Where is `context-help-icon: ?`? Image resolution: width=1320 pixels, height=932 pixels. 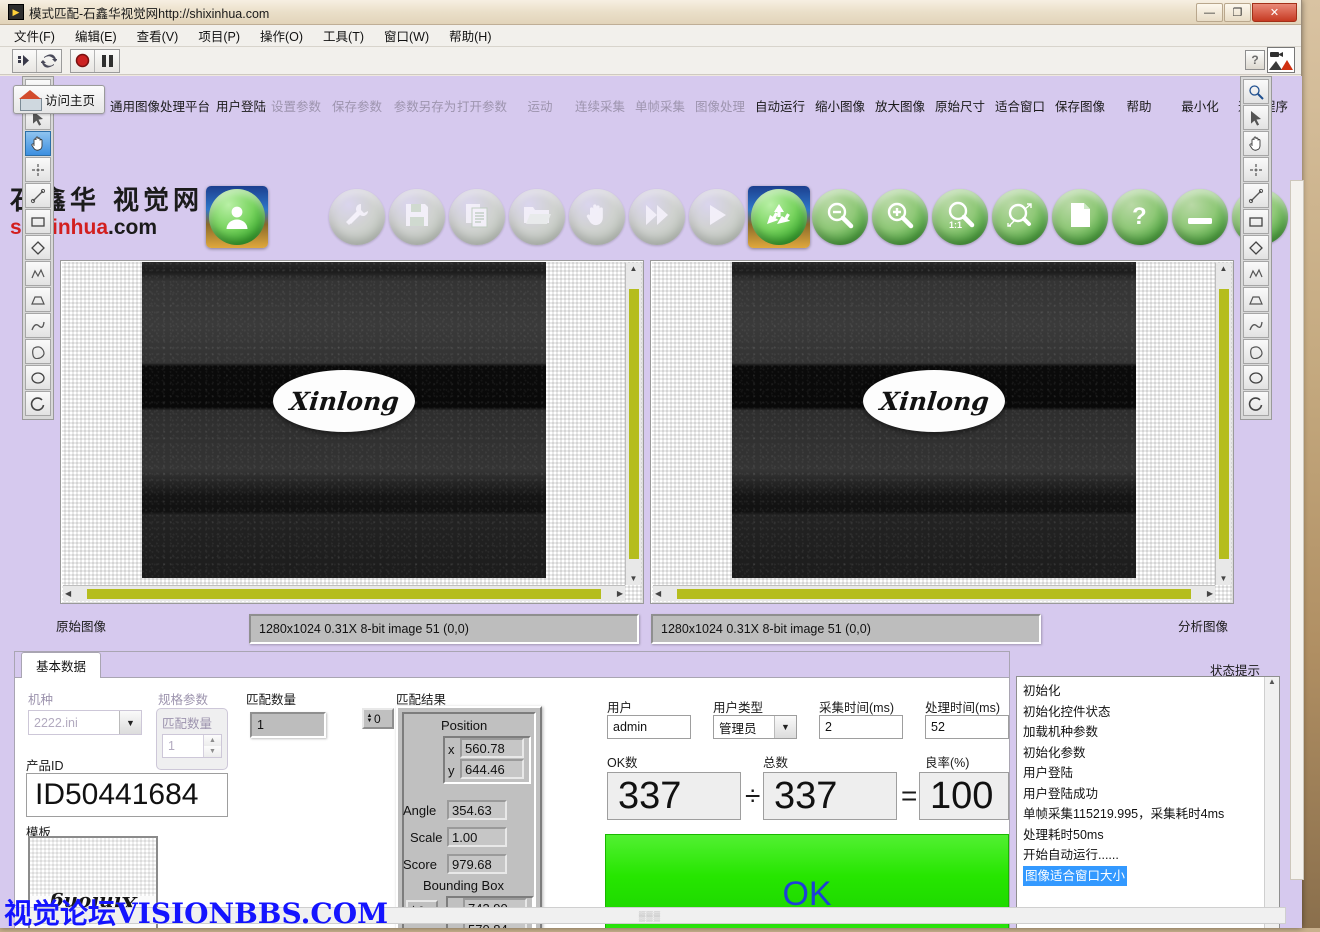
context-help-icon: ? is located at coordinates (1255, 60).